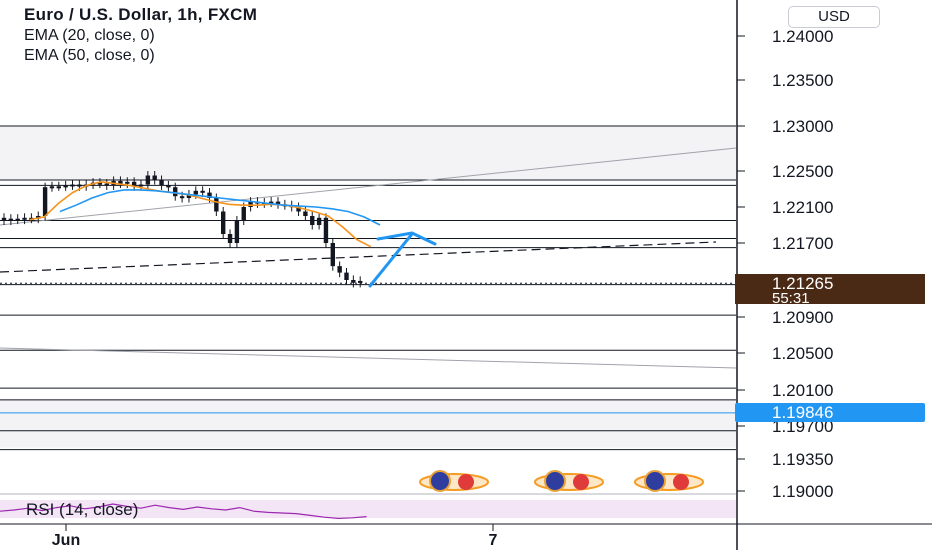 The height and width of the screenshot is (550, 932). What do you see at coordinates (802, 412) in the screenshot?
I see `alert-price-value: 1.19846` at bounding box center [802, 412].